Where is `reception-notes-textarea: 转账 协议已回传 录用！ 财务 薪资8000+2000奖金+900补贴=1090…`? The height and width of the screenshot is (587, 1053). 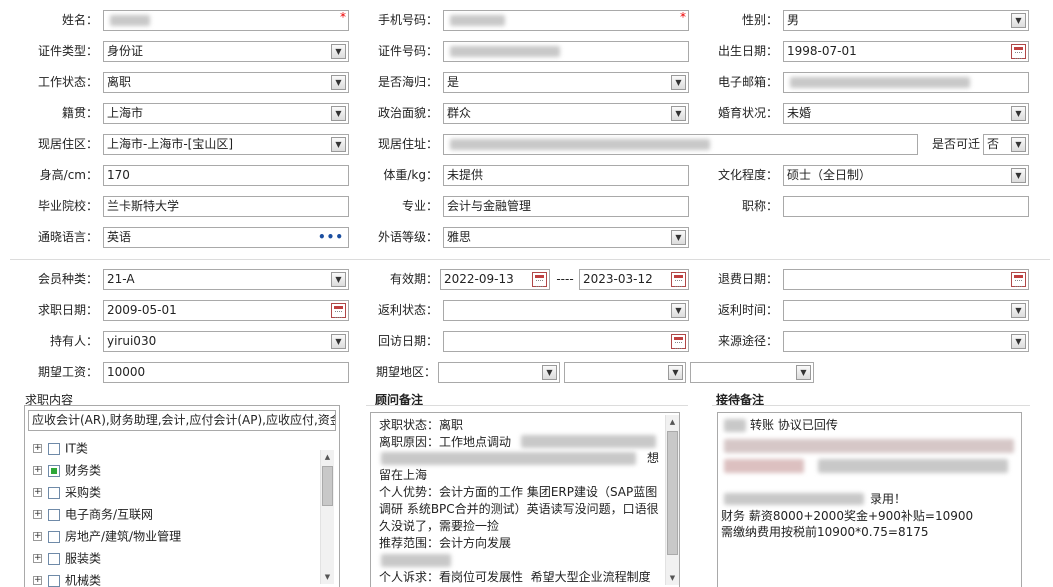
reception-notes-textarea: 转账 协议已回传 录用！ 财务 薪资8000+2000奖金+900补贴=1090… is located at coordinates (869, 499).